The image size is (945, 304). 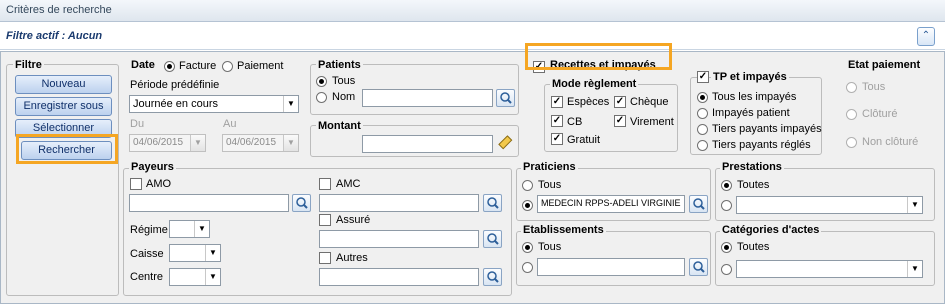 I want to click on au-date-value: 04/06/2015, so click(x=251, y=142).